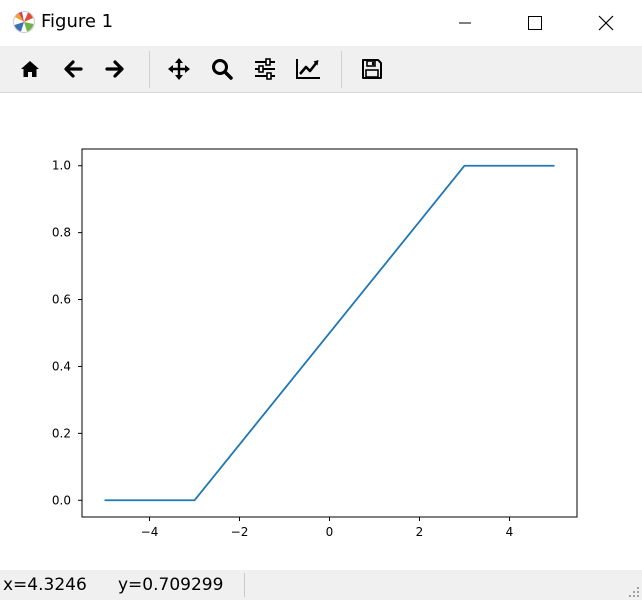 This screenshot has height=600, width=642. What do you see at coordinates (244, 585) in the screenshot?
I see `status-separator` at bounding box center [244, 585].